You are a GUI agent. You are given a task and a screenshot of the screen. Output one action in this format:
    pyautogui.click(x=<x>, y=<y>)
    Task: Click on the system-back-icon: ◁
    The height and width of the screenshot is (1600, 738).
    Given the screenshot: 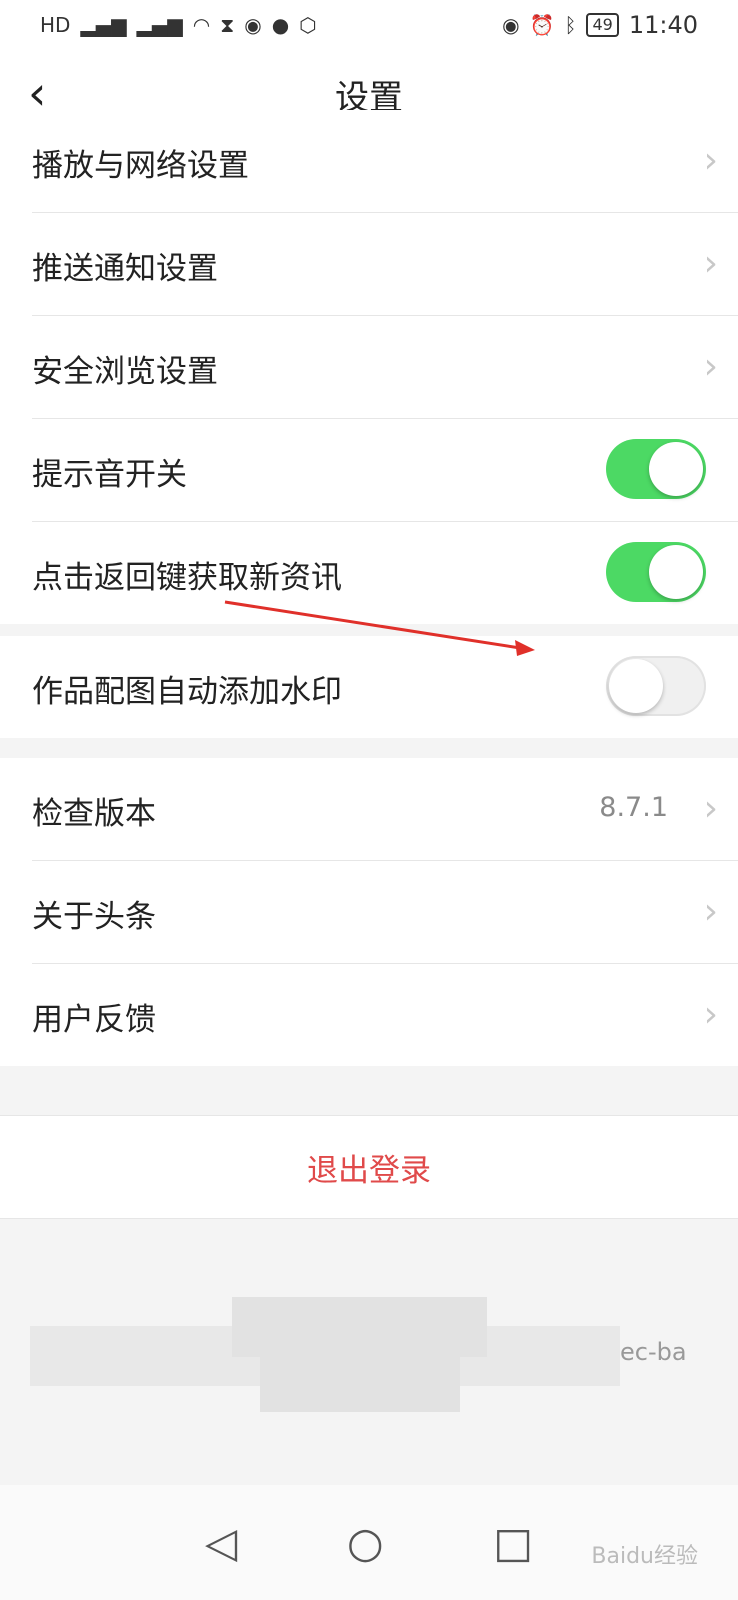 What is the action you would take?
    pyautogui.click(x=221, y=1542)
    